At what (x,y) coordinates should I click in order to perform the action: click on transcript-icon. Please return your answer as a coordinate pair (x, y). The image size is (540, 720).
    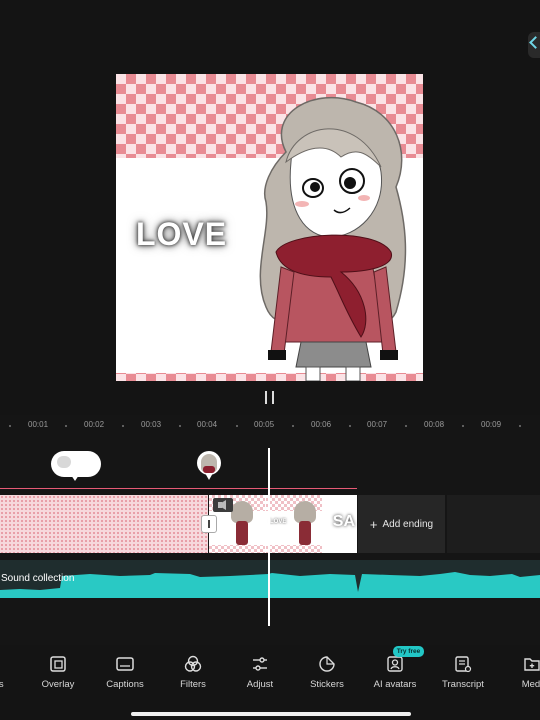
    Looking at the image, I should click on (463, 664).